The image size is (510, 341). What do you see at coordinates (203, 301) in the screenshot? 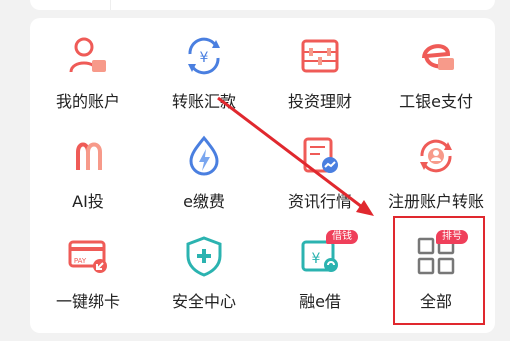
I see `menu-item-label: 安全中心` at bounding box center [203, 301].